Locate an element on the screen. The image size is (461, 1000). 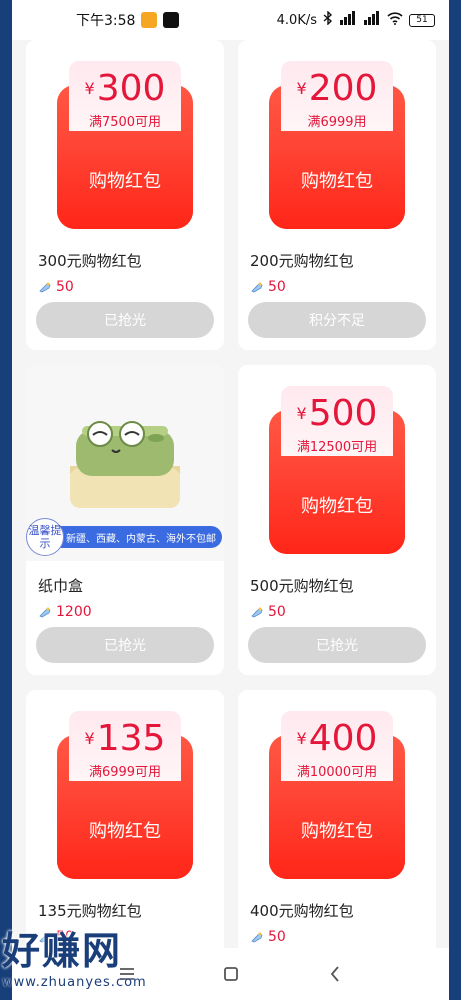
redpacket-image: ¥500 满12500可用 购物红包 is located at coordinates (337, 463).